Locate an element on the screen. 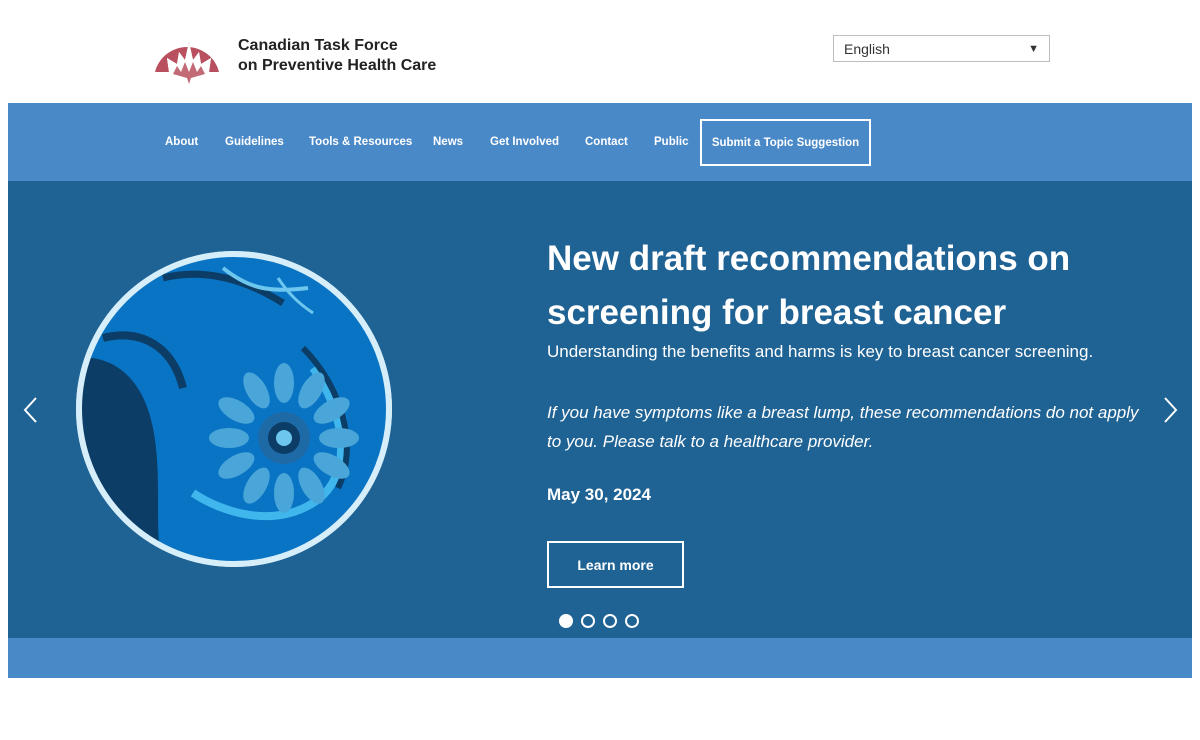 The width and height of the screenshot is (1200, 740). learn-more-button: Learn more is located at coordinates (615, 564).